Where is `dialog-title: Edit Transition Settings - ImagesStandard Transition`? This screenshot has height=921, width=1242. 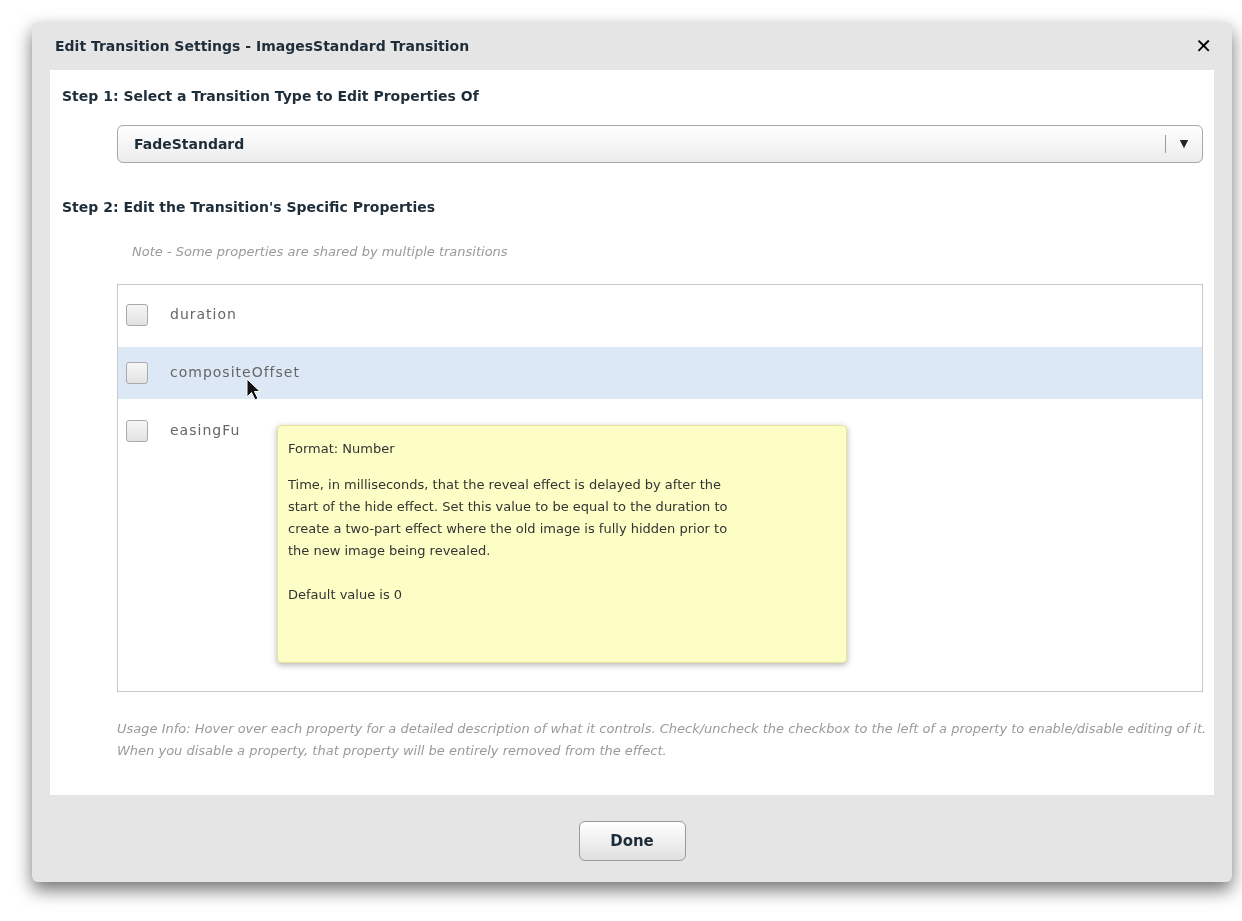
dialog-title: Edit Transition Settings - ImagesStandard Transition is located at coordinates (262, 46).